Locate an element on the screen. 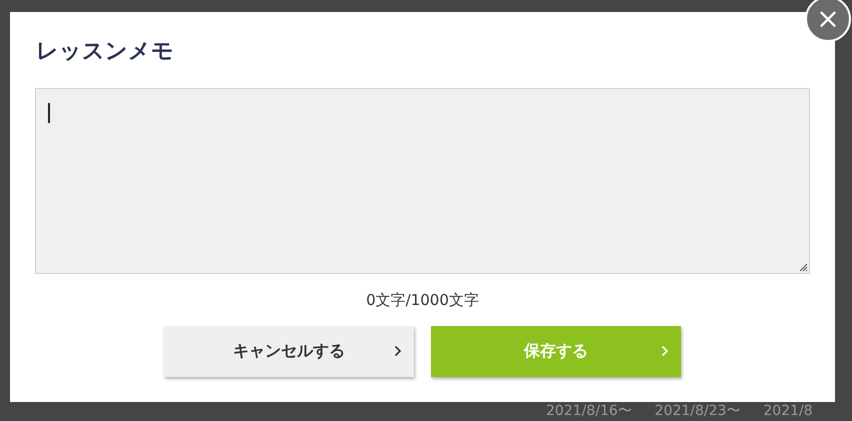 This screenshot has width=852, height=421. cancel-button: キャンセルする is located at coordinates (289, 351).